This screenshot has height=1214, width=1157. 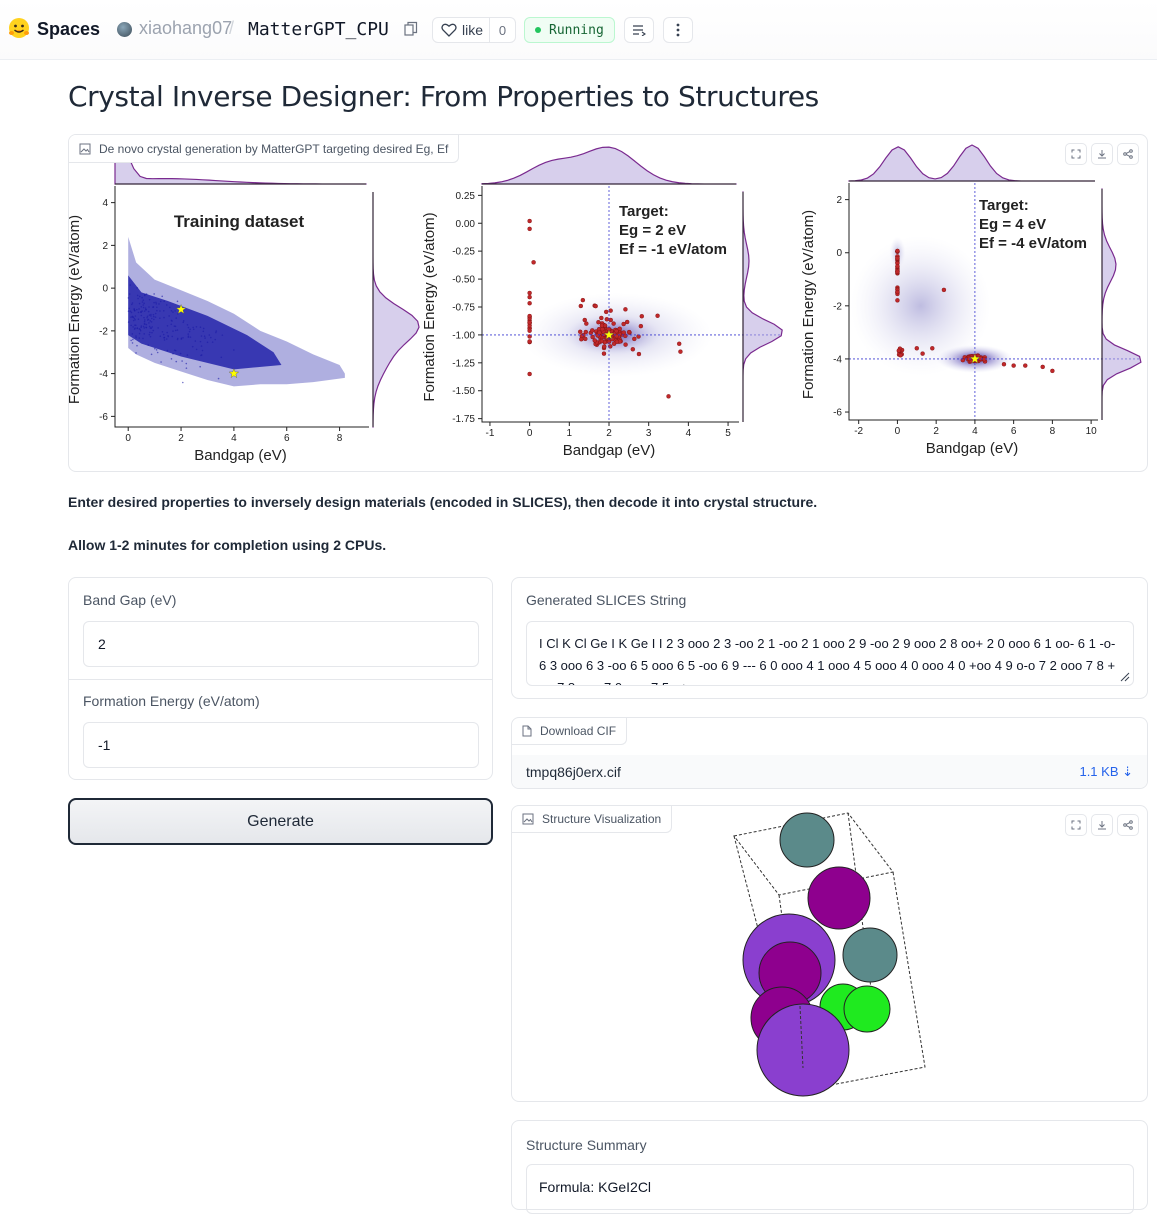 What do you see at coordinates (287, 438) in the screenshot?
I see `x-tick-label: 6` at bounding box center [287, 438].